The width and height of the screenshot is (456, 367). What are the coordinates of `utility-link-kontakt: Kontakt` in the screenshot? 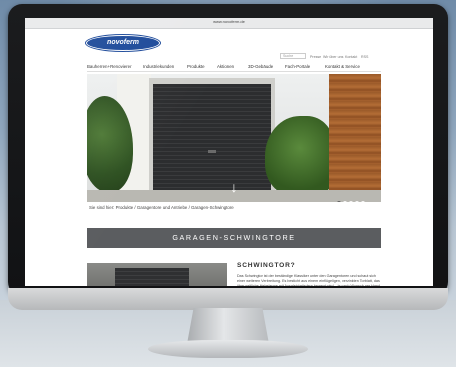 It's located at (351, 57).